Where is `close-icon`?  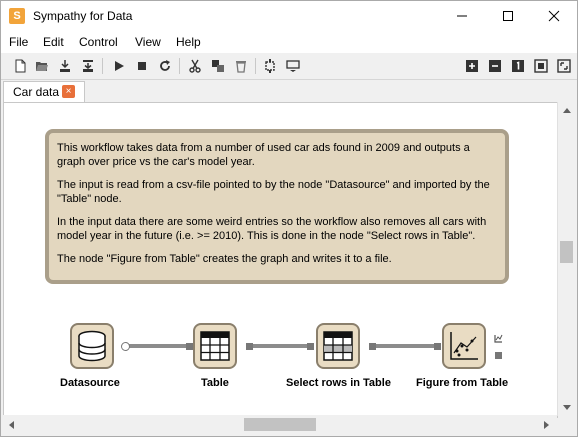 close-icon is located at coordinates (554, 16).